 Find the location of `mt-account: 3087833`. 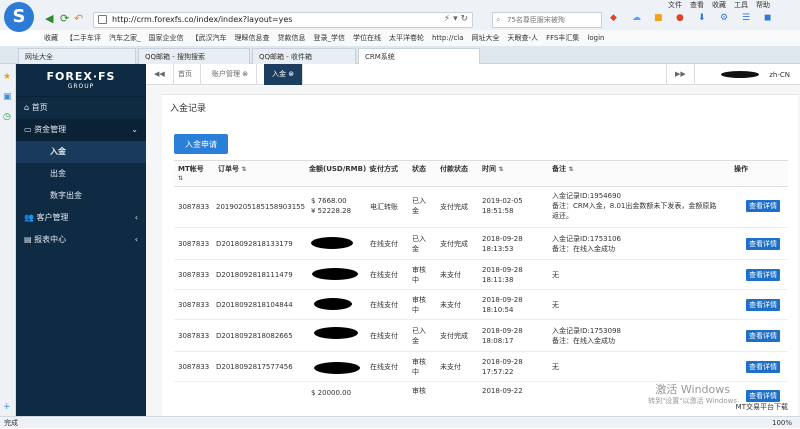

mt-account: 3087833 is located at coordinates (194, 367).